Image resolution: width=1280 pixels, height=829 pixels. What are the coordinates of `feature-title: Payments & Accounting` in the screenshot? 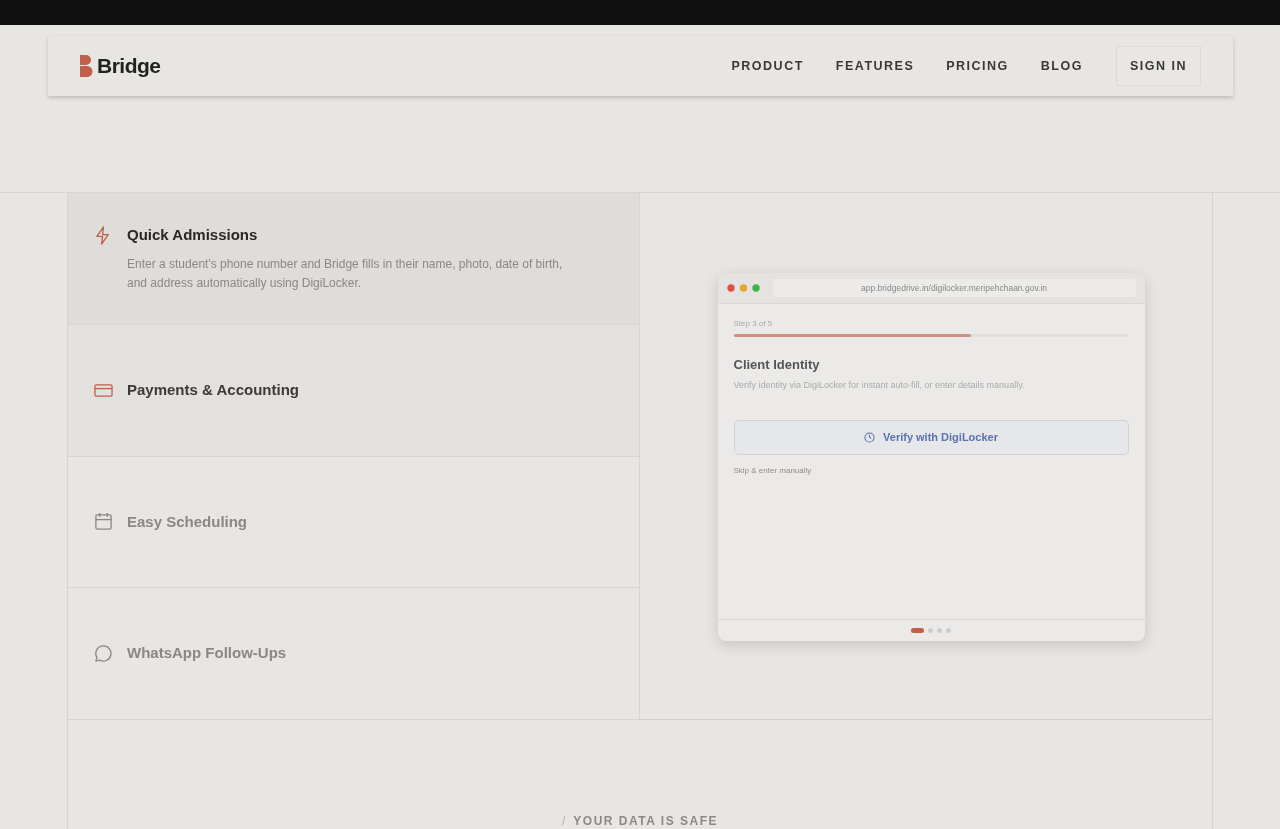 It's located at (213, 389).